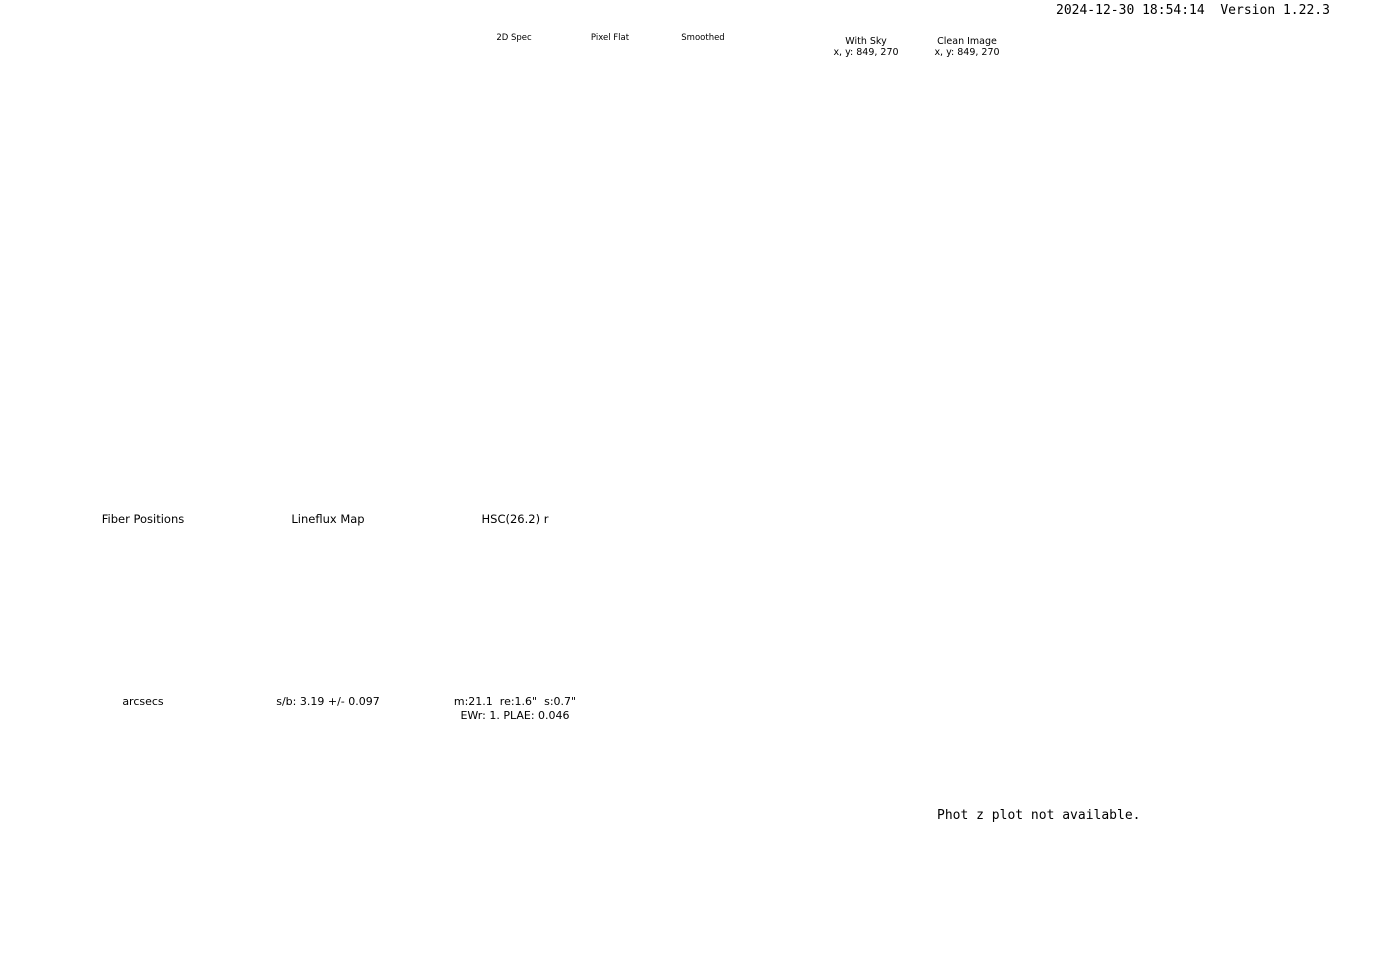 Image resolution: width=1400 pixels, height=953 pixels. I want to click on lineflux-caption: s/b: 3.19 +/- 0.097, so click(328, 701).